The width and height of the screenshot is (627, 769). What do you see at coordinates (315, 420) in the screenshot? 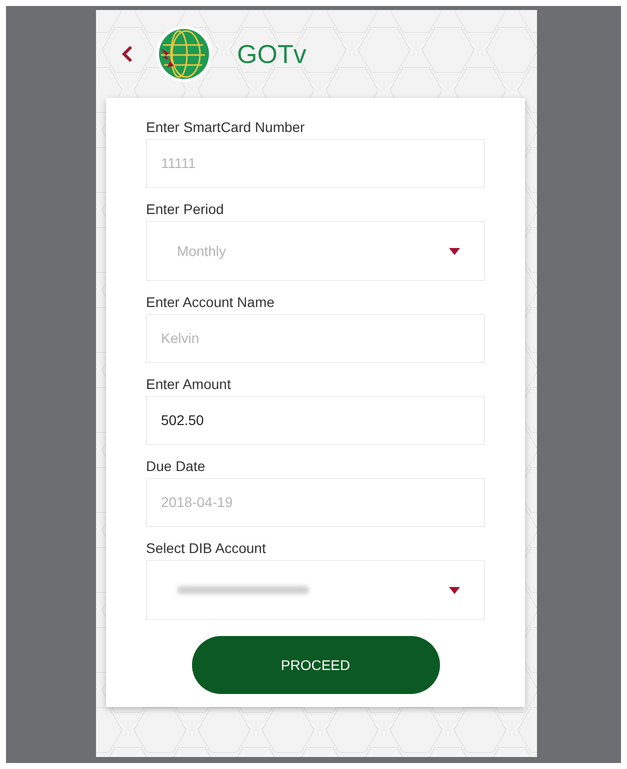
I see `input-field: 502.50` at bounding box center [315, 420].